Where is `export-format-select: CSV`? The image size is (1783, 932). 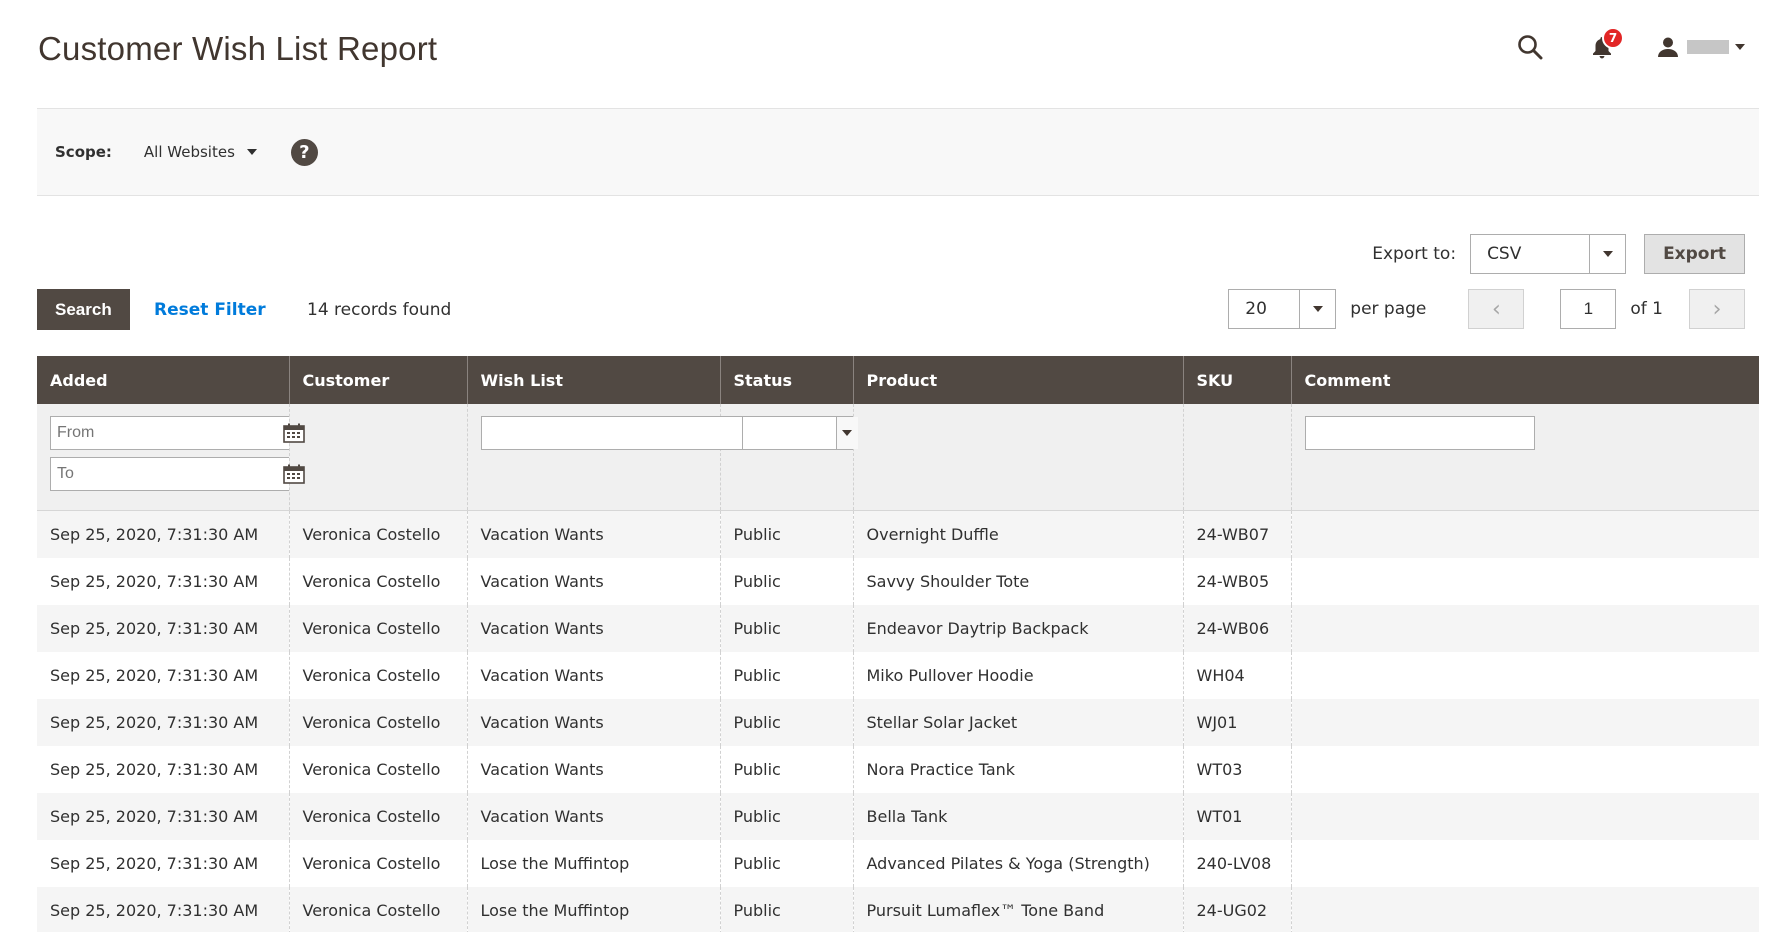 export-format-select: CSV is located at coordinates (1548, 254).